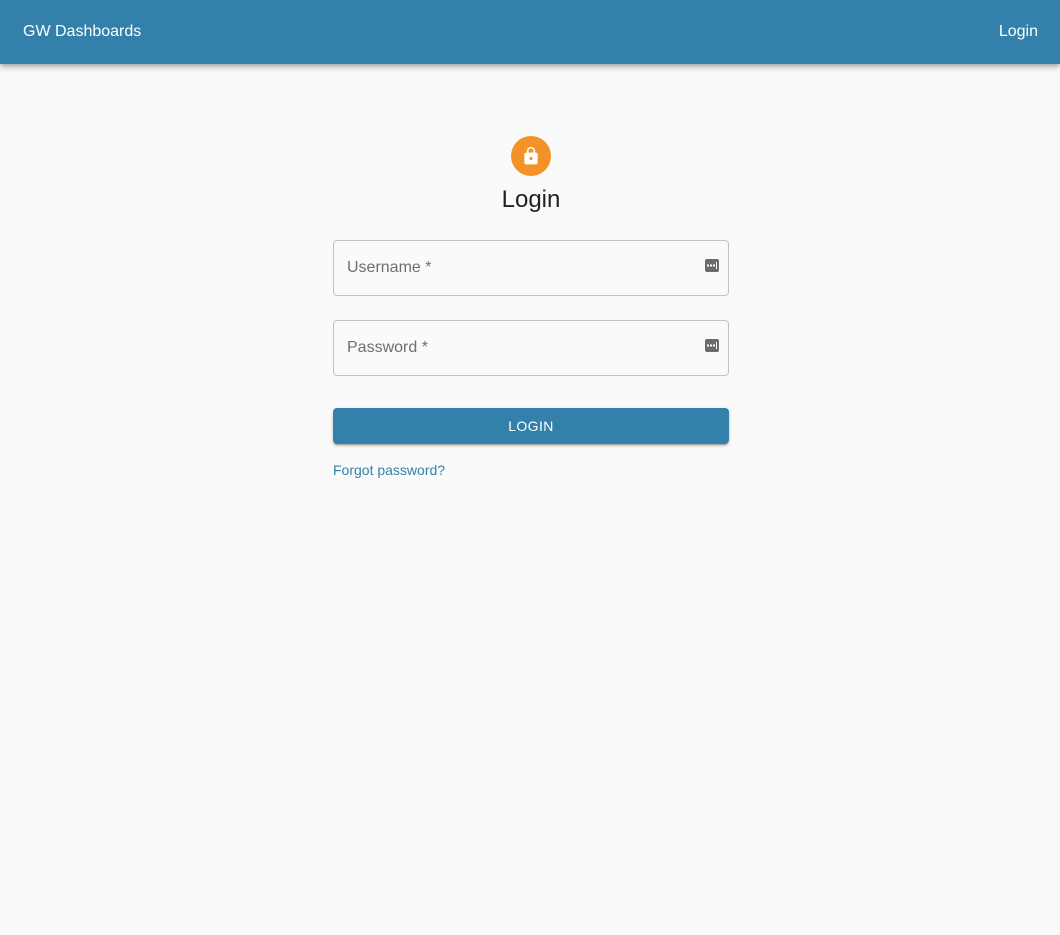 The image size is (1060, 935). Describe the element at coordinates (82, 31) in the screenshot. I see `app-title: GW Dashboards` at that location.